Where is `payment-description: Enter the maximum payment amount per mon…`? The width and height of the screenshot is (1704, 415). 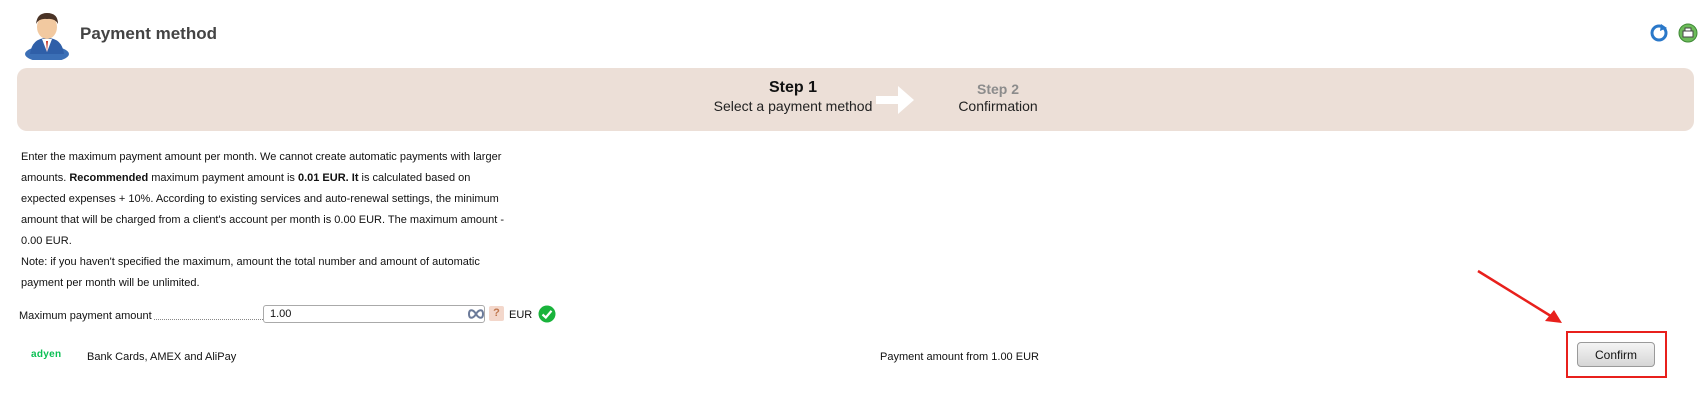
payment-description: Enter the maximum payment amount per mon… is located at coordinates (266, 220).